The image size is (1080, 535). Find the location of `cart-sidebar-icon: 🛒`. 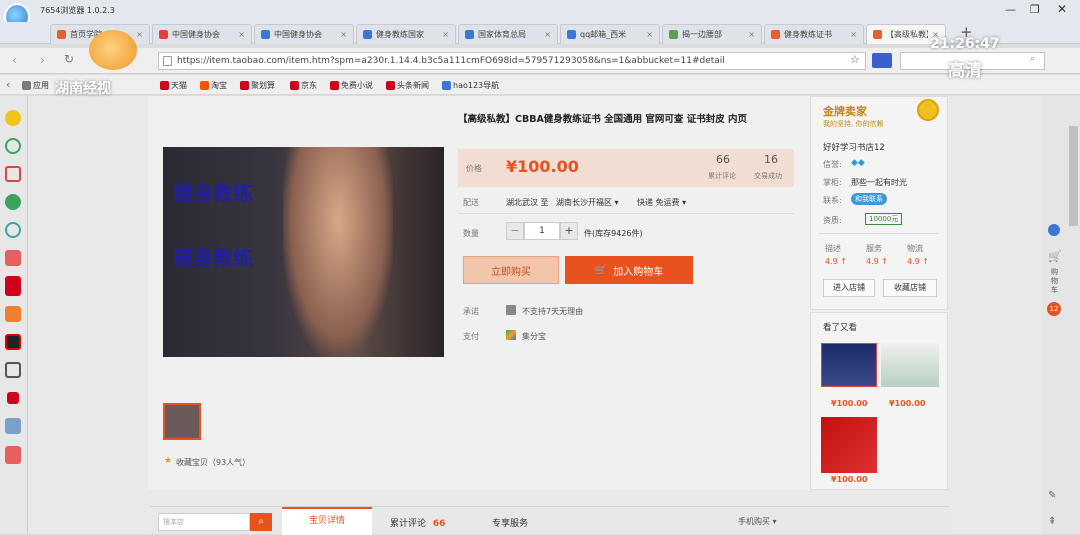

cart-sidebar-icon: 🛒 is located at coordinates (1055, 256).